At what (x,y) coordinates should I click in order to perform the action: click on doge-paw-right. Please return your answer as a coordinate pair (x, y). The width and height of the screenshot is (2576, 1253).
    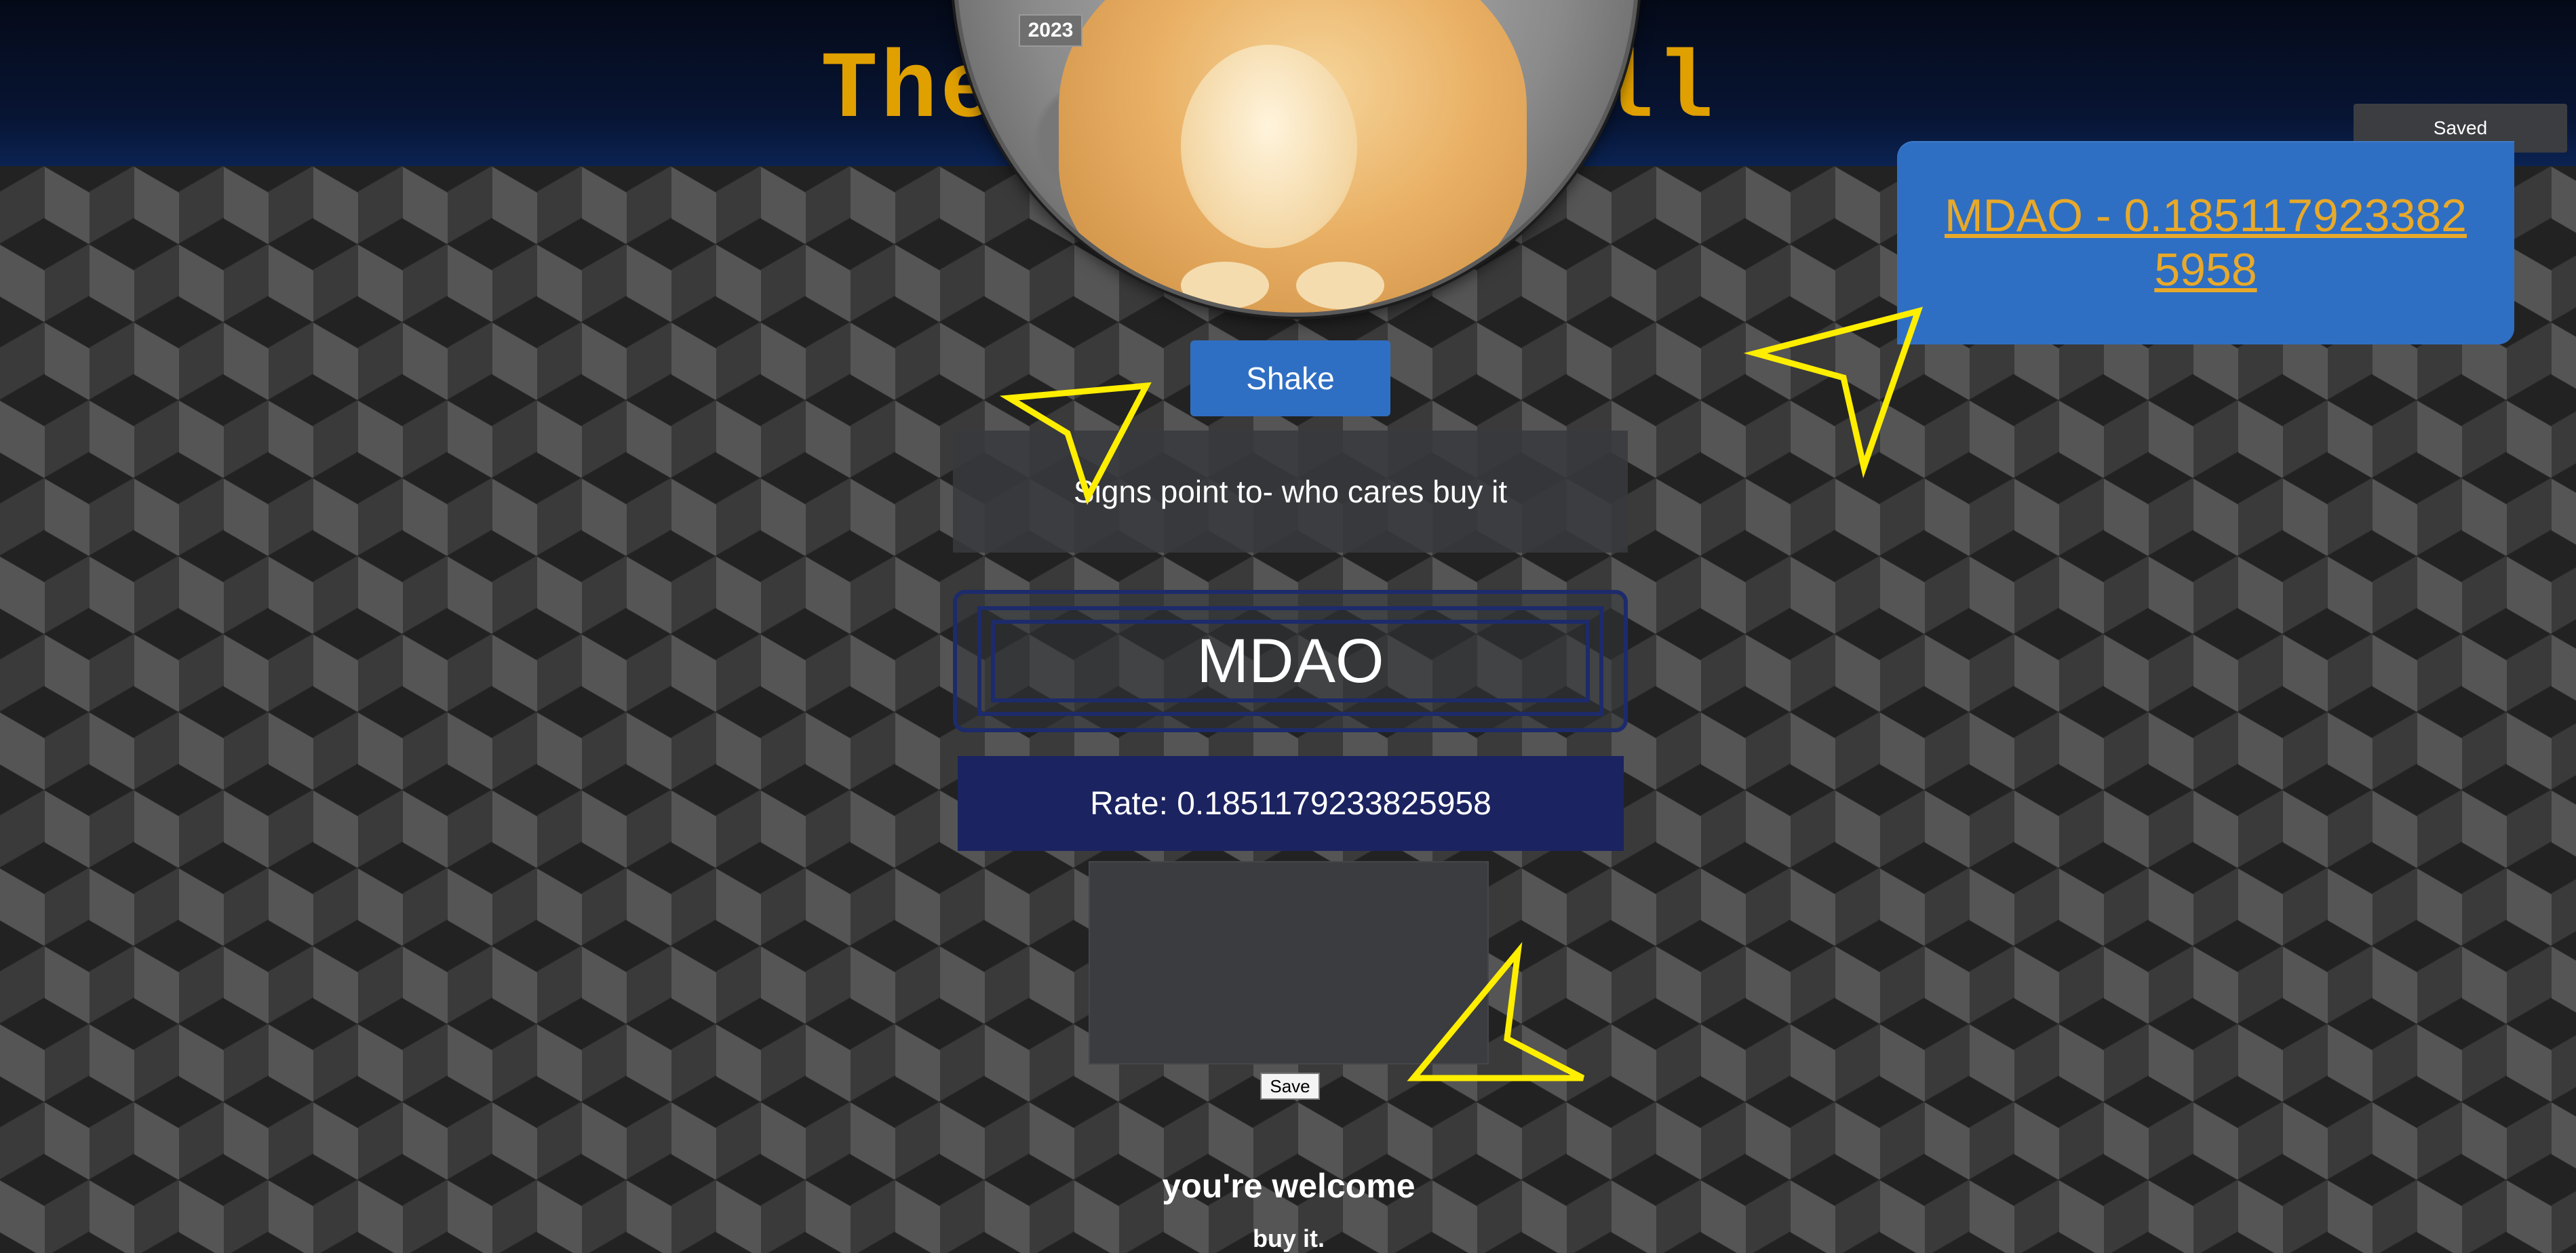
    Looking at the image, I should click on (1340, 285).